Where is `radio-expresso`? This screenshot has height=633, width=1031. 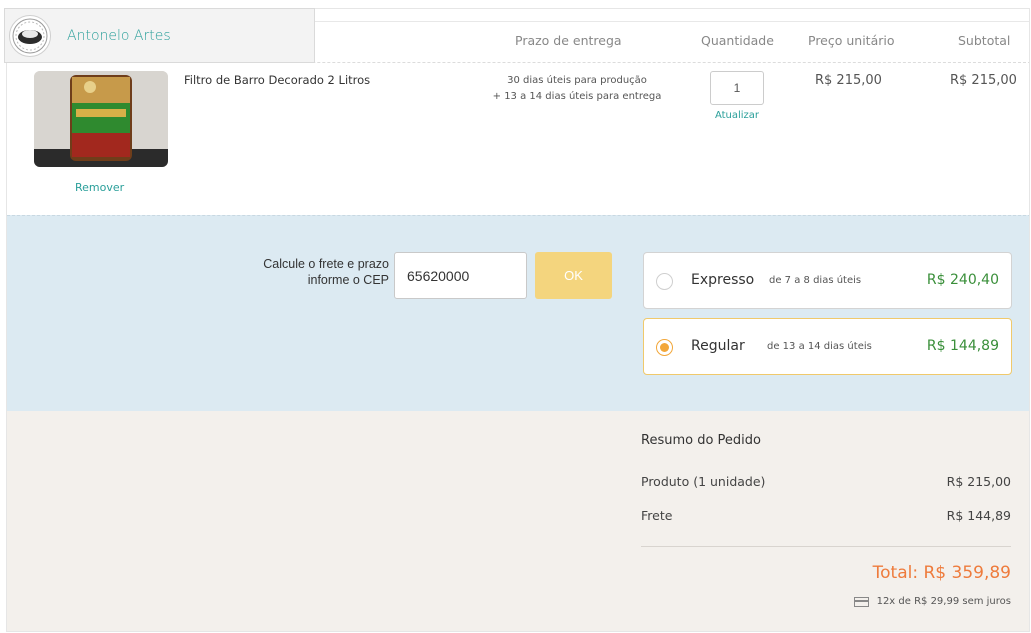
radio-expresso is located at coordinates (664, 281).